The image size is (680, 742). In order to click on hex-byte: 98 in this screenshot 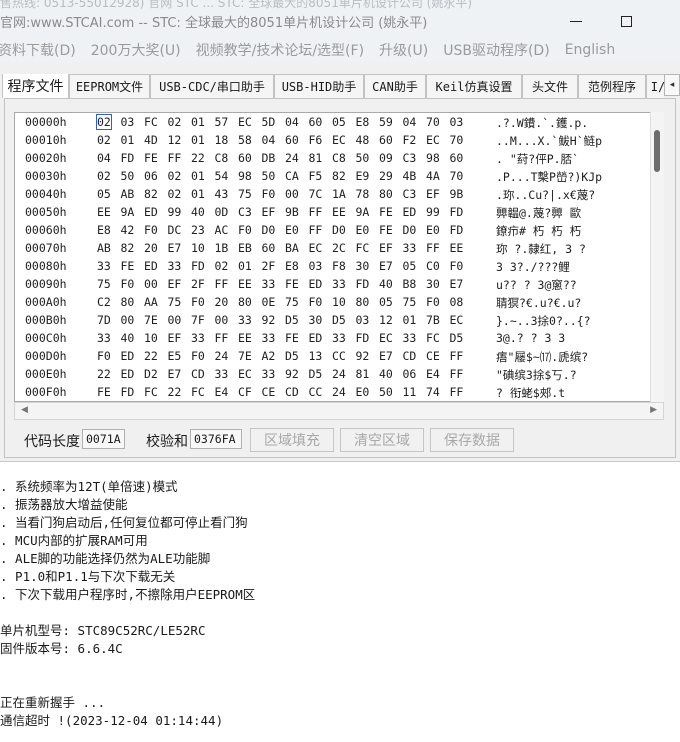, I will do `click(245, 176)`.